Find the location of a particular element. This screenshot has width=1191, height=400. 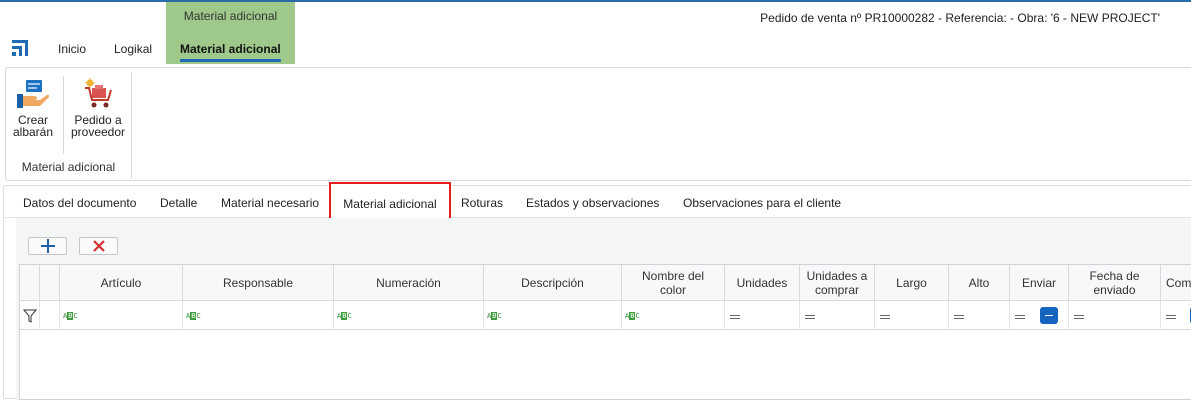

crear-albaran-button: Crear albarán is located at coordinates (33, 108).